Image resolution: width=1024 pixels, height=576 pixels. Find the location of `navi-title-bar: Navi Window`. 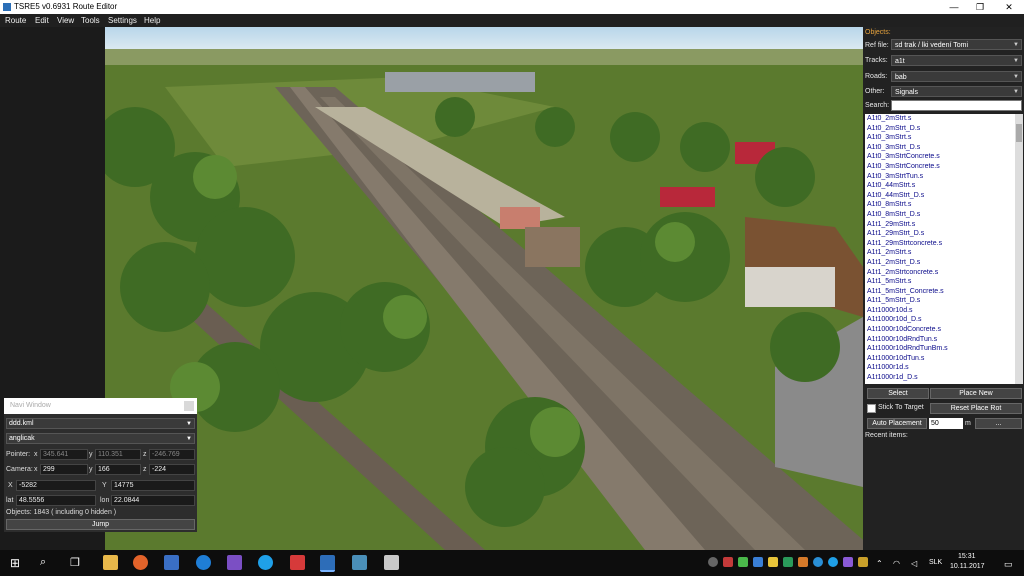

navi-title-bar: Navi Window is located at coordinates (100, 406).